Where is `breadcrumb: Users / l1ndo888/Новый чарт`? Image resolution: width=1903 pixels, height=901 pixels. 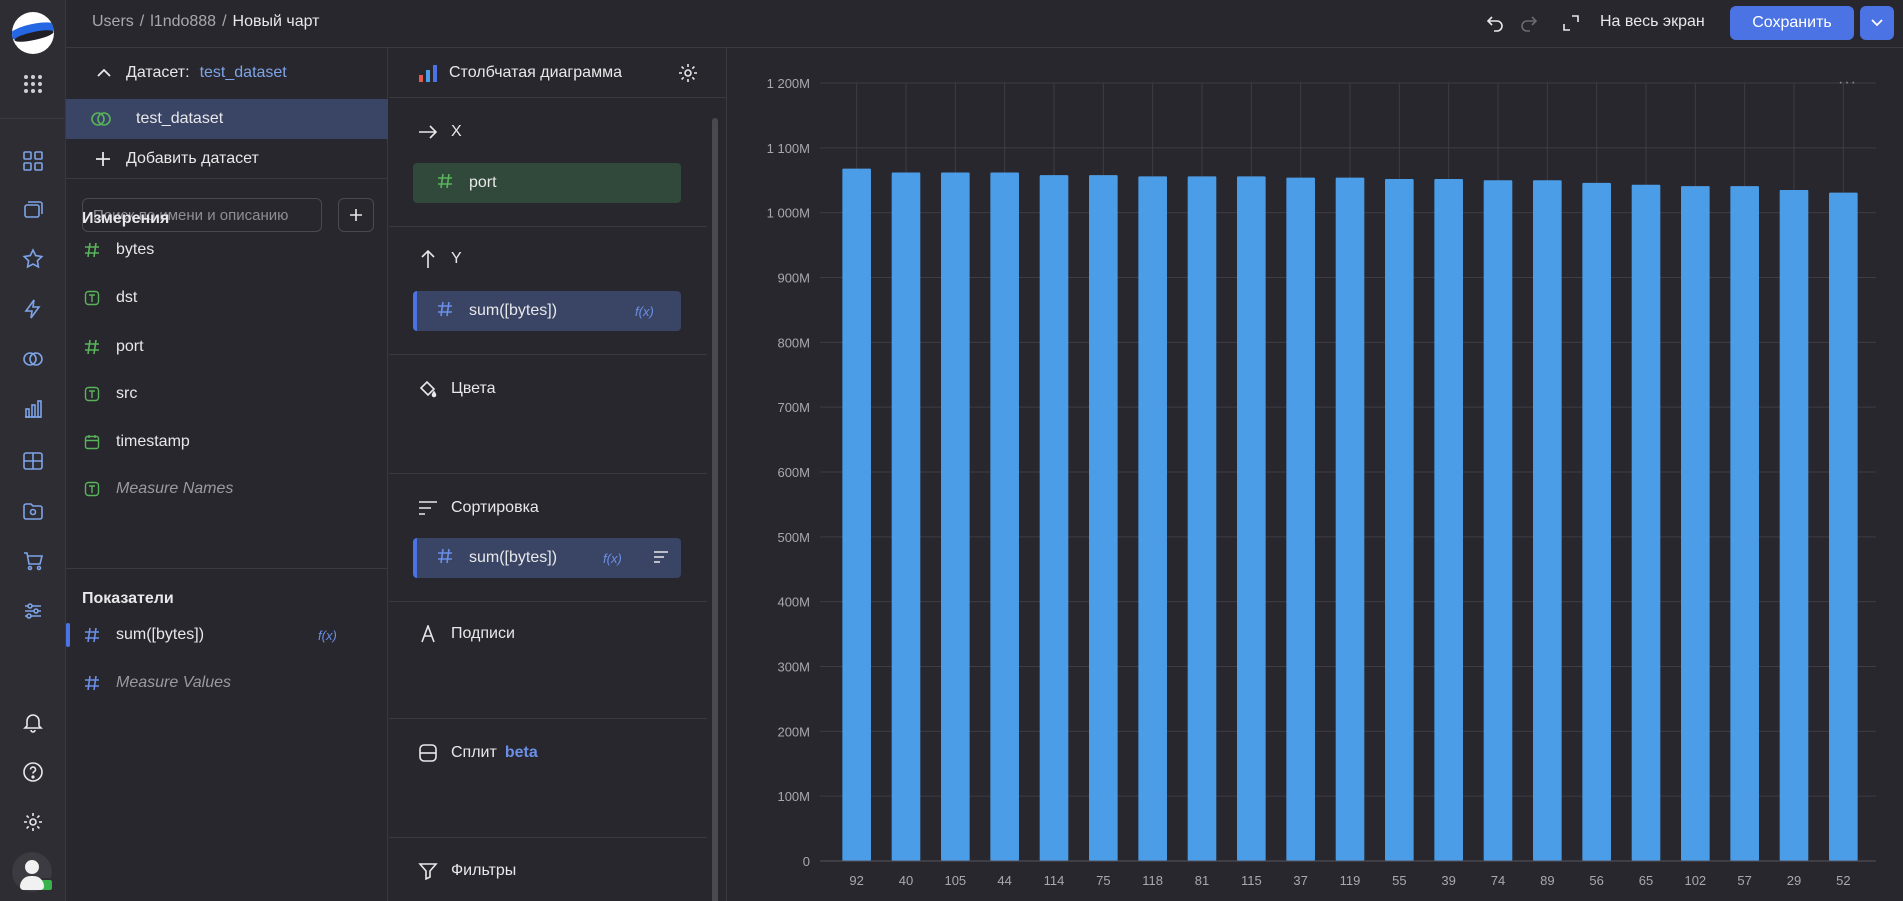
breadcrumb: Users / l1ndo888/Новый чарт is located at coordinates (206, 21).